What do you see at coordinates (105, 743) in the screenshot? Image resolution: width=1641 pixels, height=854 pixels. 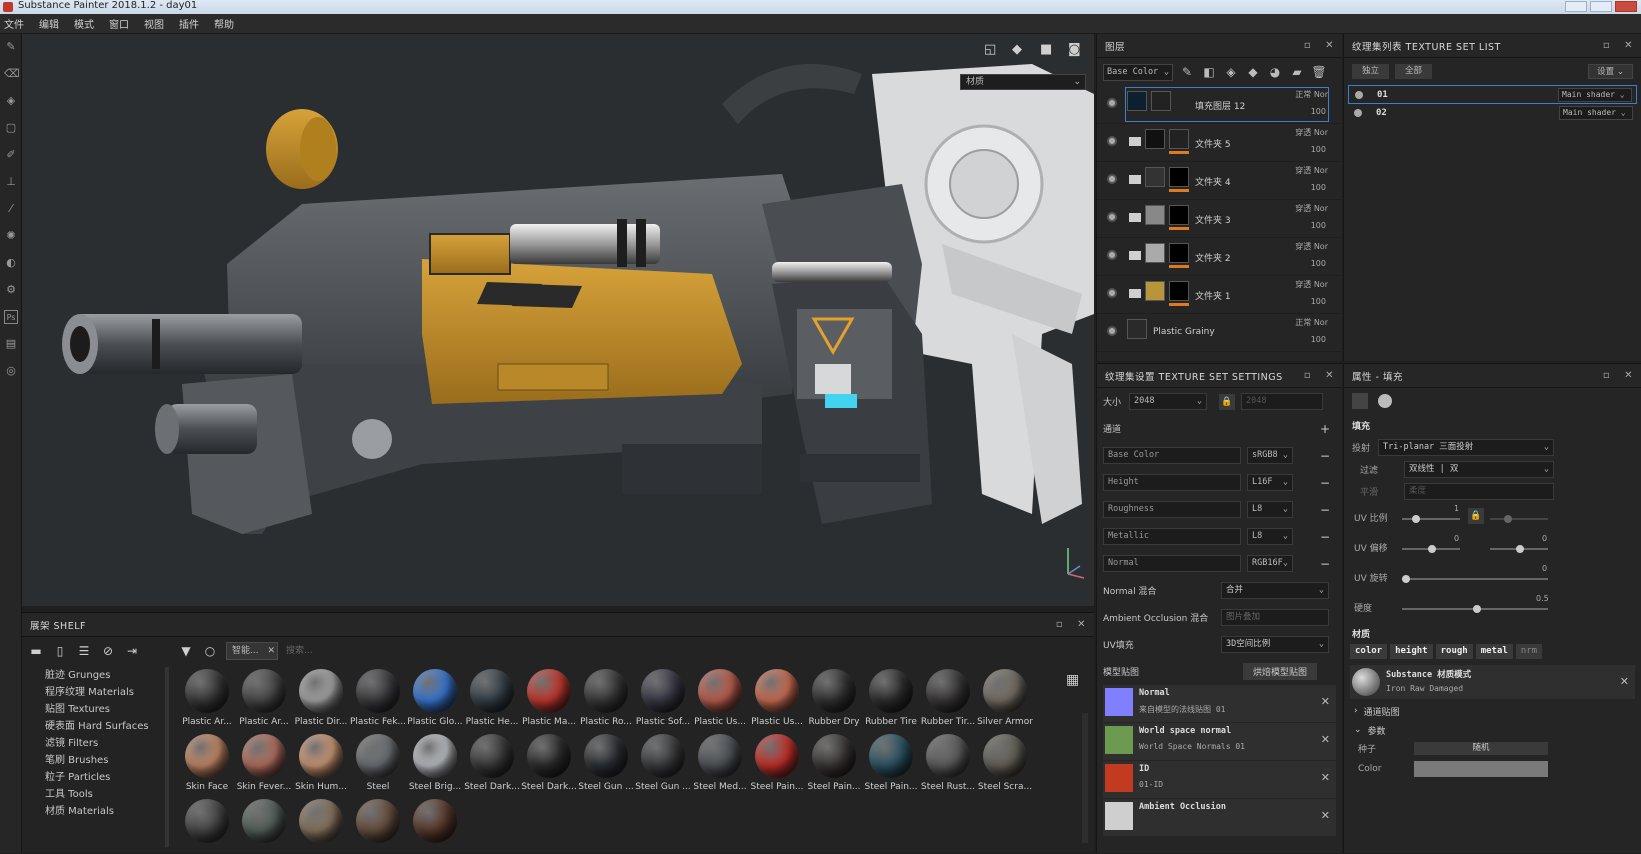 I see `category-filters: 滤镜 Filters` at bounding box center [105, 743].